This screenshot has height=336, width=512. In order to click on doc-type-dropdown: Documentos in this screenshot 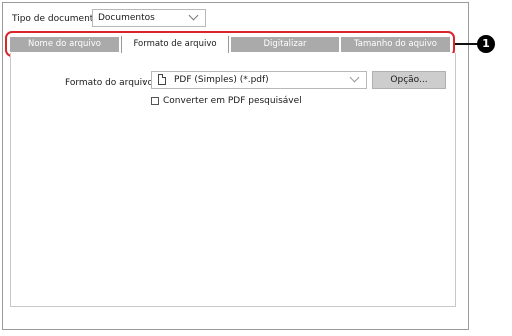, I will do `click(149, 18)`.